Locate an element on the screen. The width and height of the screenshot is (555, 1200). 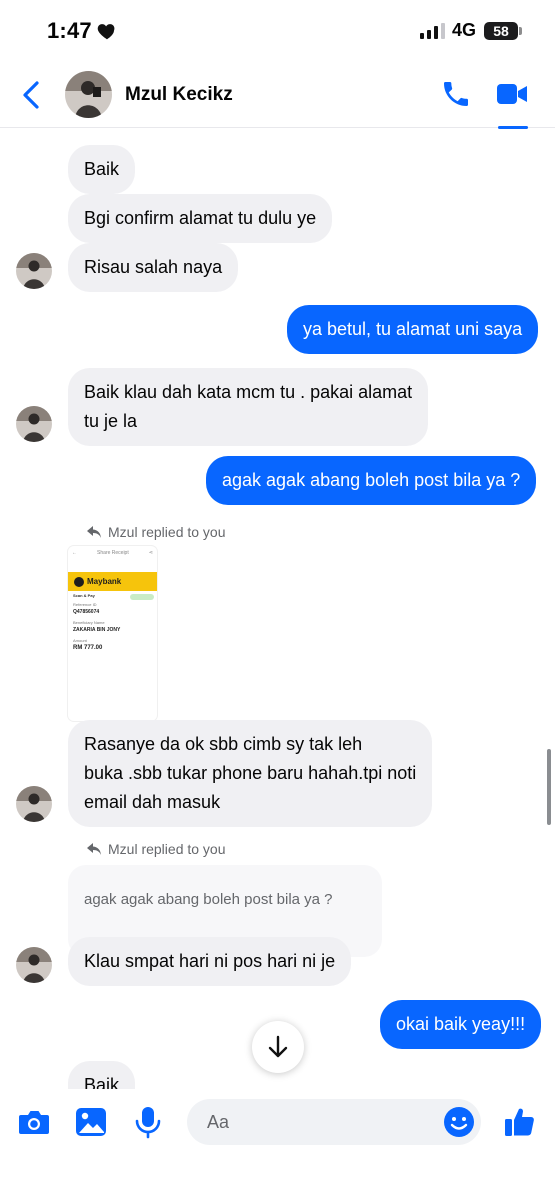
message-text-line: Baik klau dah kata mcm tu . pakai alamat is located at coordinates (248, 392).